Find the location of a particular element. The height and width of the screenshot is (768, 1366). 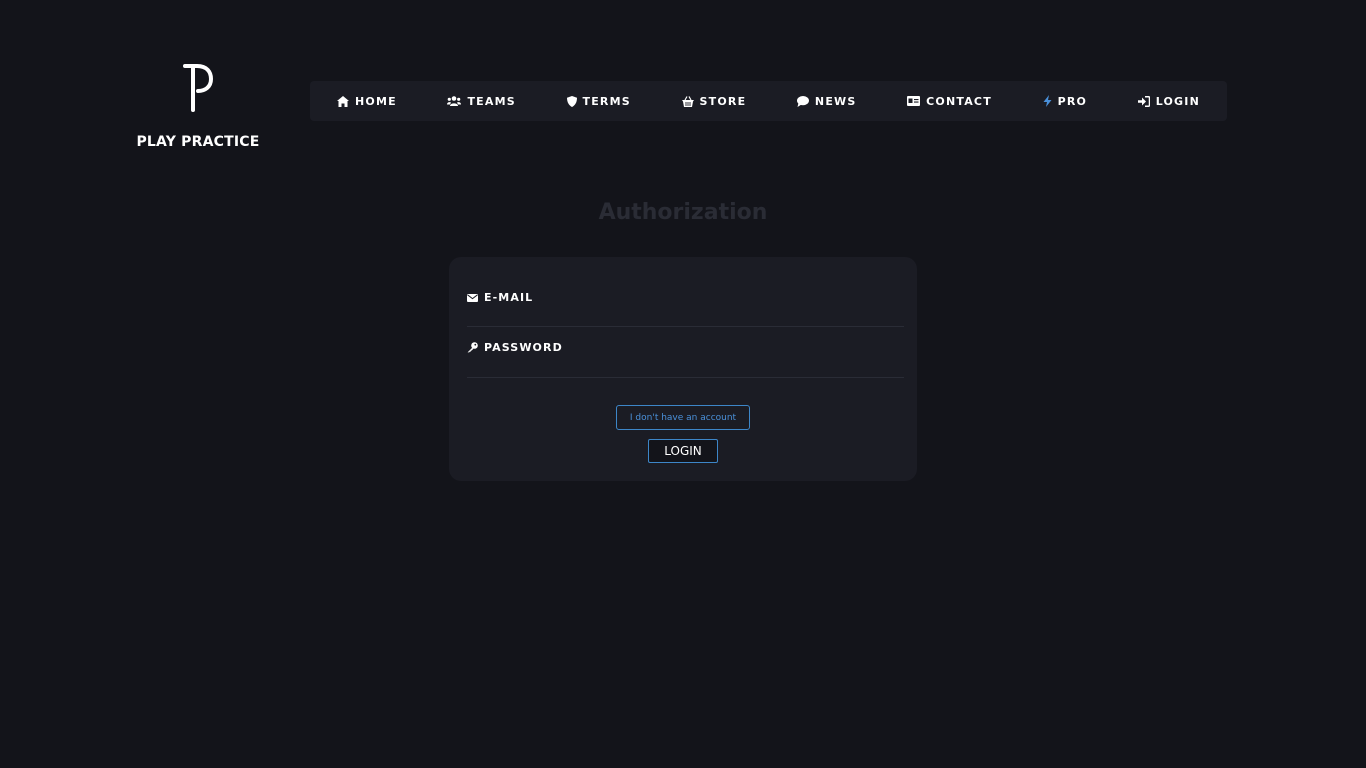

basket-icon is located at coordinates (687, 101).